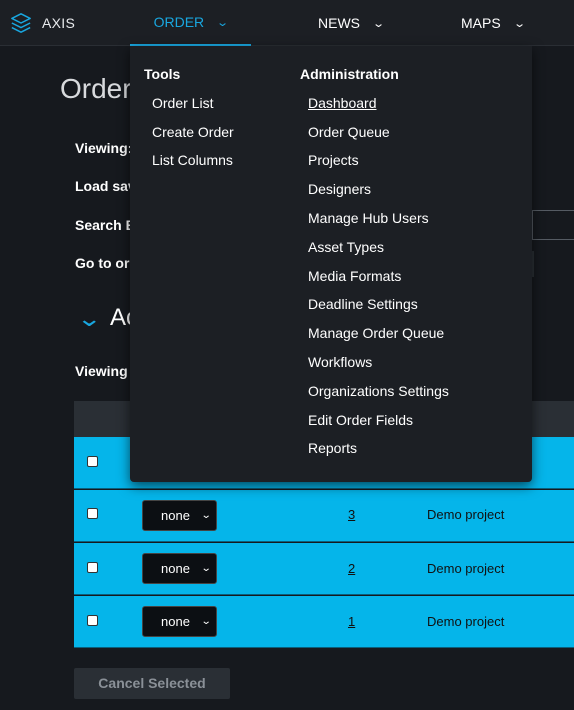 The image size is (574, 710). I want to click on go-to-order-label: Go to ord, so click(106, 263).